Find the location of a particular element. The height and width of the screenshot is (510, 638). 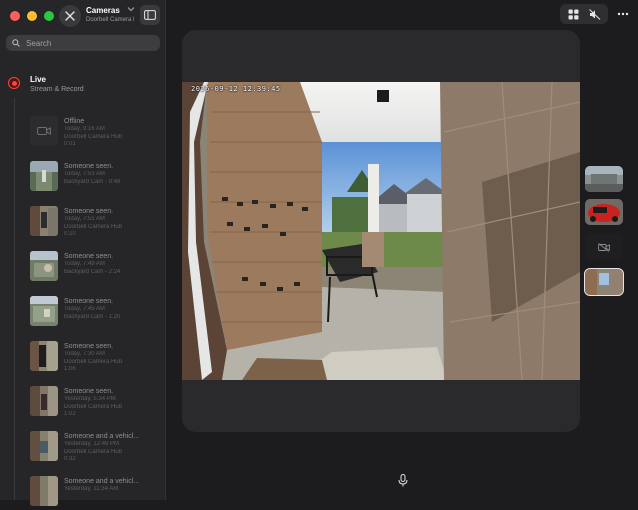

close-icon is located at coordinates (70, 16).